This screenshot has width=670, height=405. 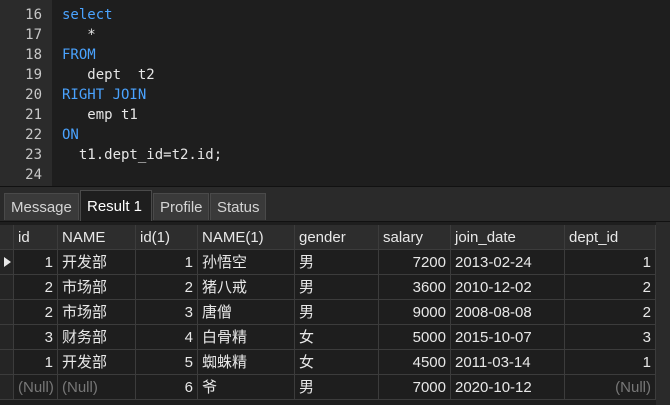 I want to click on column-header-id: id, so click(x=36, y=237).